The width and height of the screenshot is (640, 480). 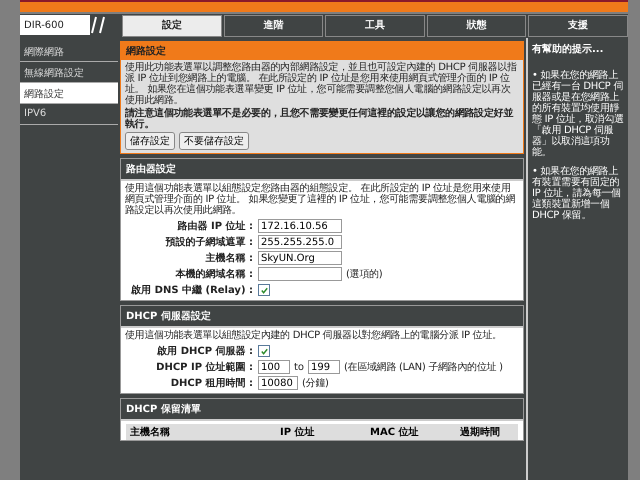 What do you see at coordinates (320, 199) in the screenshot?
I see `section-description: 使用這個功能表選單以組態設定您路由器的組態設定。 在此所設定的 IP 位址是您用來使用網頁式管理介面的 IP 位址。 如果您變更了這裡的 IP 位址，您可能需要調整您個人電腦的網路設定以再次使用此網路。` at bounding box center [320, 199].